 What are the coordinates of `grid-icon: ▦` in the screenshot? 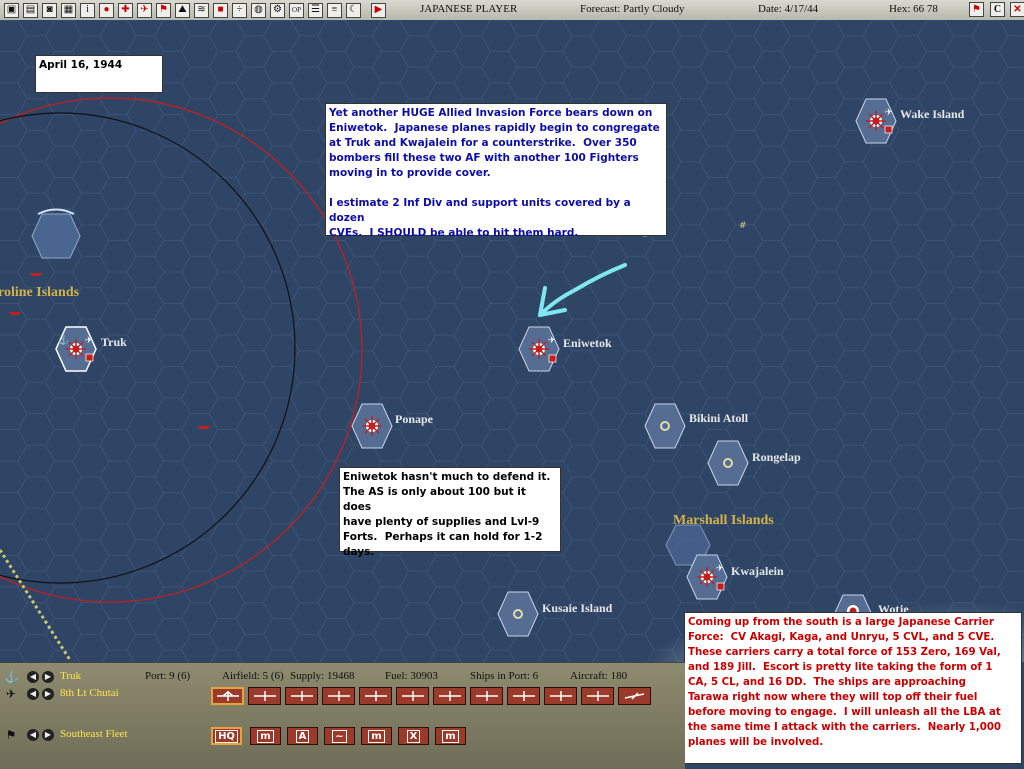 It's located at (68, 10).